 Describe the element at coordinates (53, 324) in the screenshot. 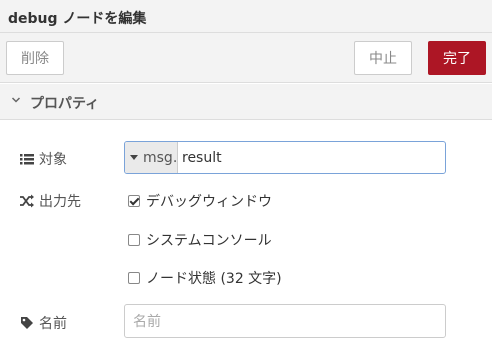

I see `name-label-text: 名前` at that location.